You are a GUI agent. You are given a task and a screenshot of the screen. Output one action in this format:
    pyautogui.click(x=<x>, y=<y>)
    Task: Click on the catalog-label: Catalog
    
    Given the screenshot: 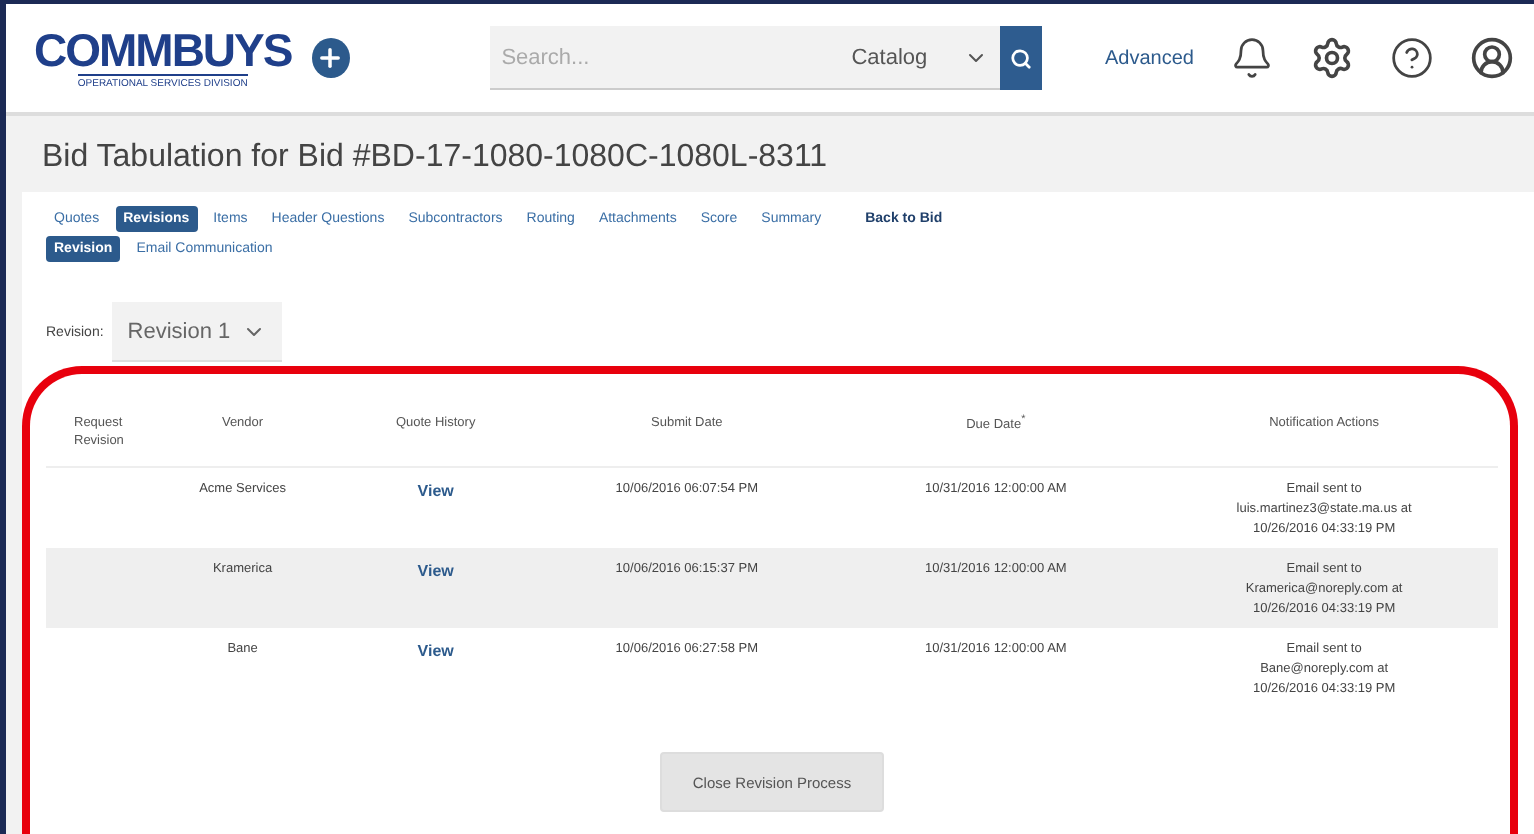 What is the action you would take?
    pyautogui.click(x=889, y=57)
    